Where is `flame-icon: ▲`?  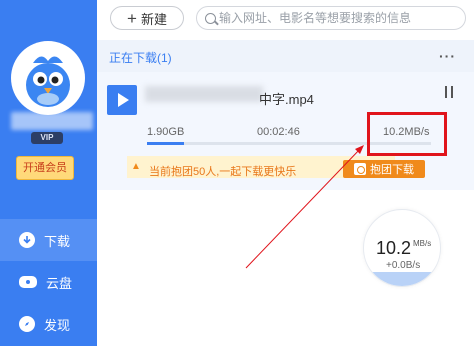
flame-icon: ▲ is located at coordinates (136, 166).